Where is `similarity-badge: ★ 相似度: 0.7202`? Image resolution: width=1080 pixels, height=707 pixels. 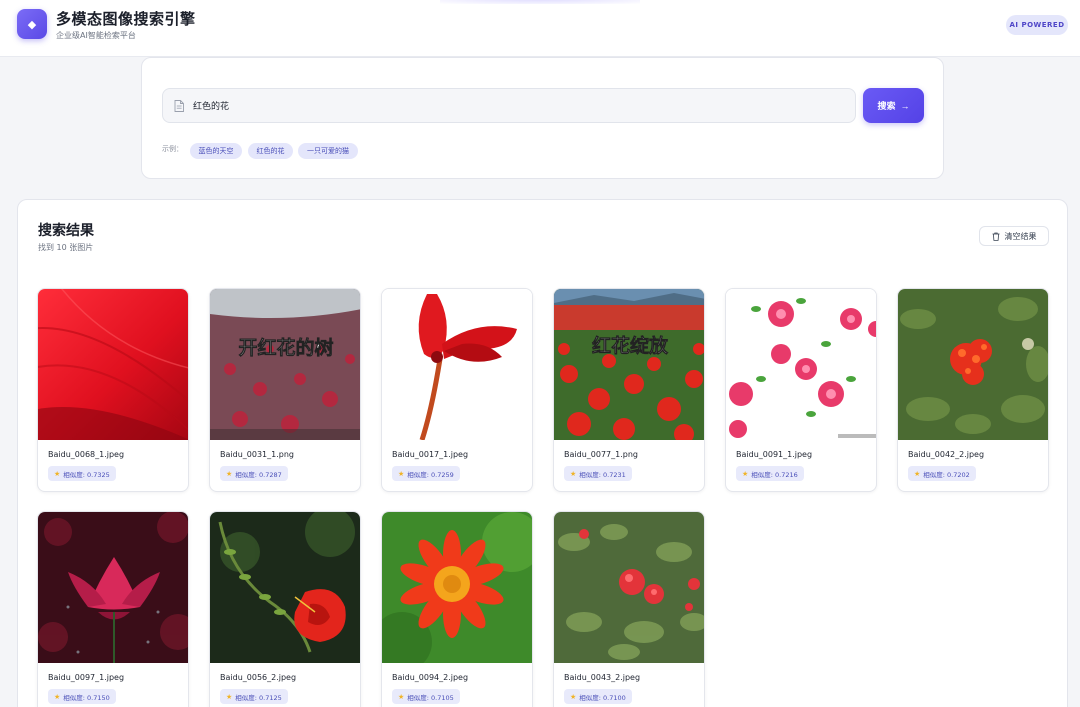
similarity-badge: ★ 相似度: 0.7202 is located at coordinates (942, 473).